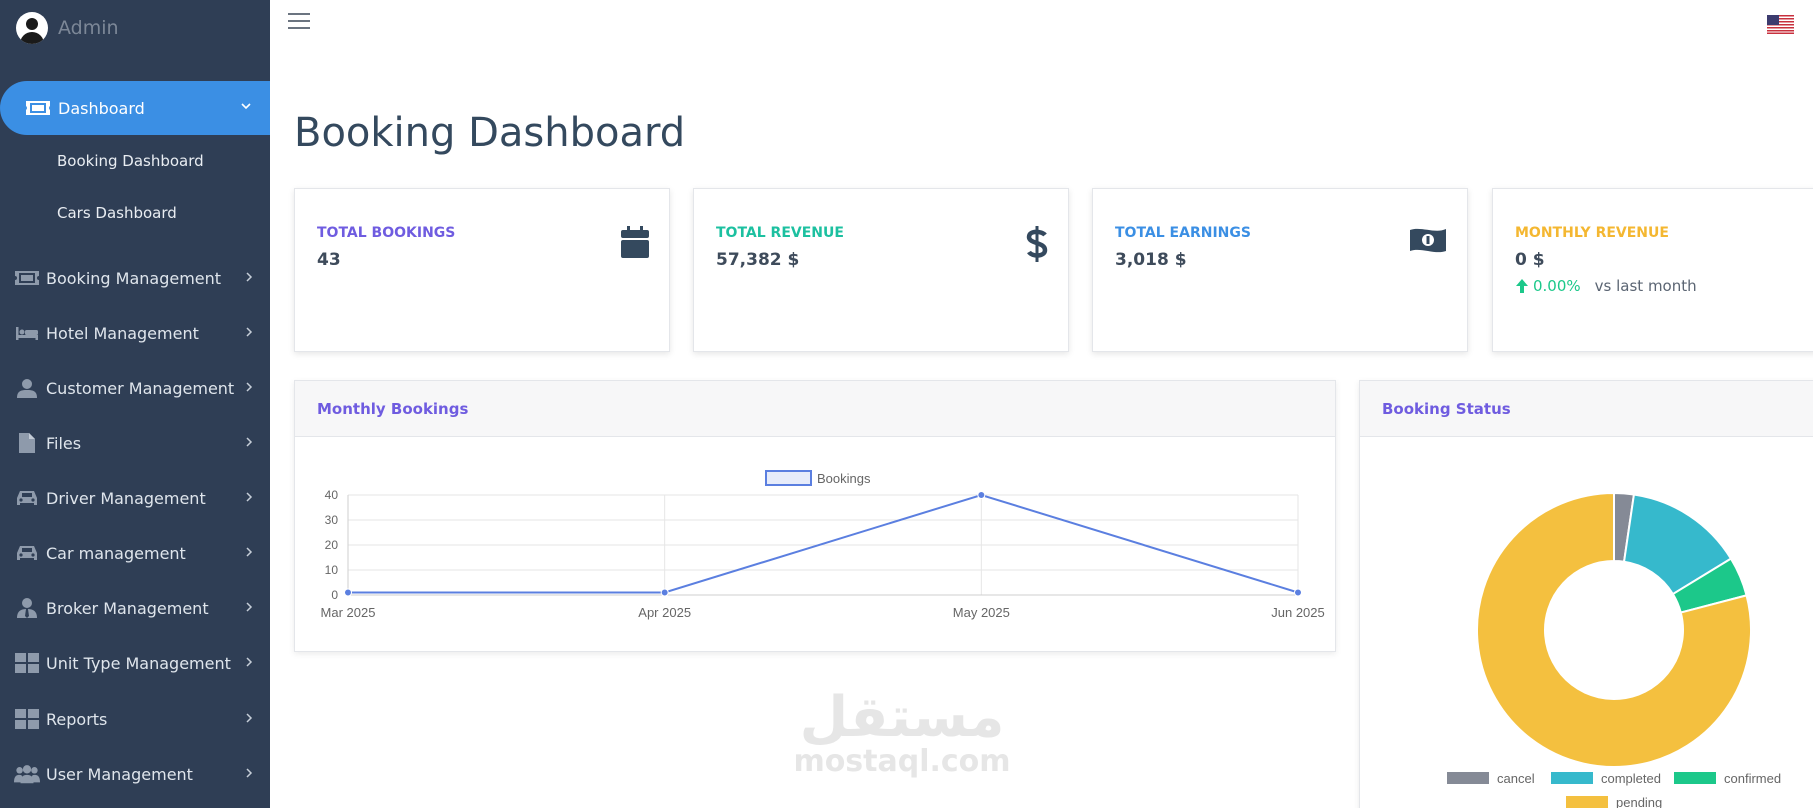 Image resolution: width=1813 pixels, height=808 pixels. I want to click on sidebar-item-label: Car management, so click(116, 553).